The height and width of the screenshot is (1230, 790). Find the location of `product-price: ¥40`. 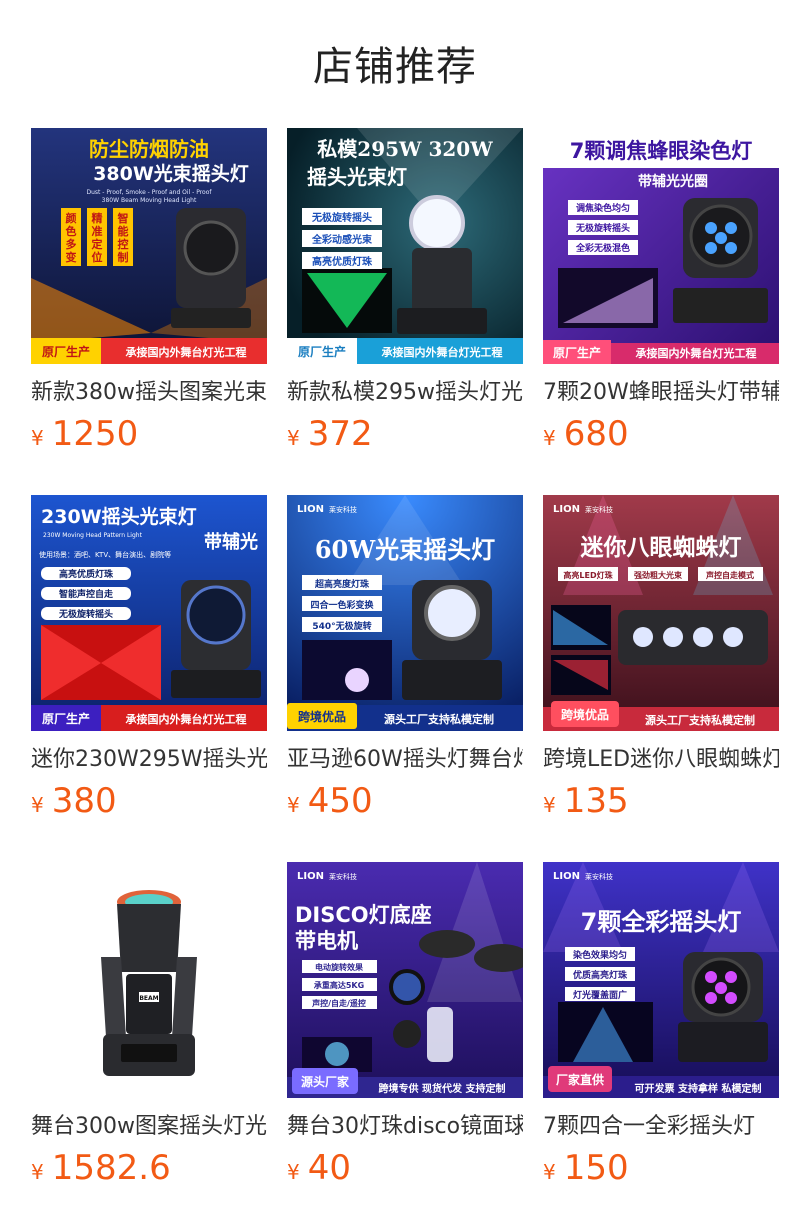

product-price: ¥40 is located at coordinates (319, 1170).